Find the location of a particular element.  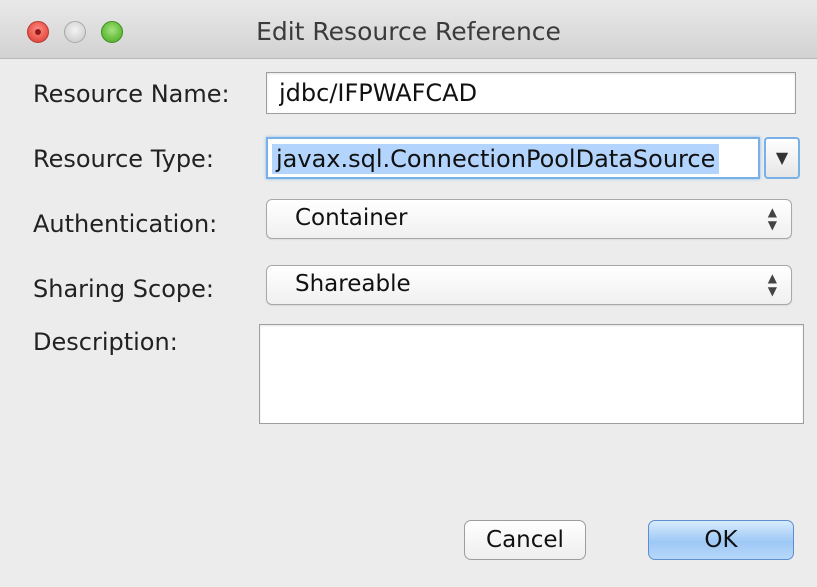

authentication-label: Authentication: is located at coordinates (125, 224).